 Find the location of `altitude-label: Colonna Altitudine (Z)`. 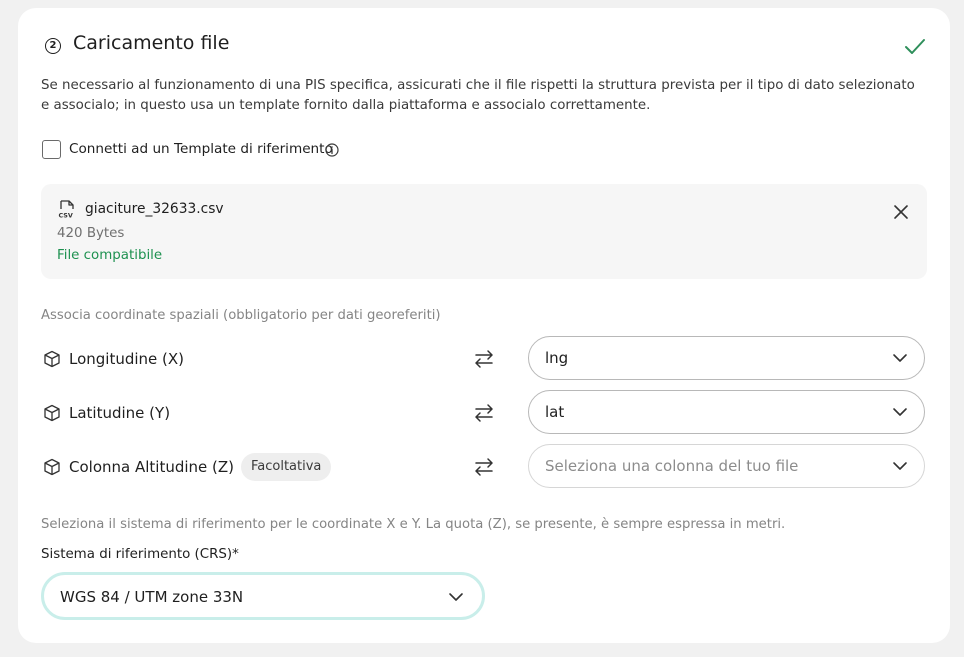

altitude-label: Colonna Altitudine (Z) is located at coordinates (152, 467).